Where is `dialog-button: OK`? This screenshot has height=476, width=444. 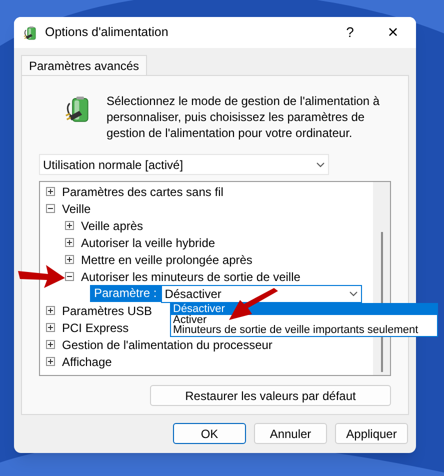 dialog-button: OK is located at coordinates (209, 433).